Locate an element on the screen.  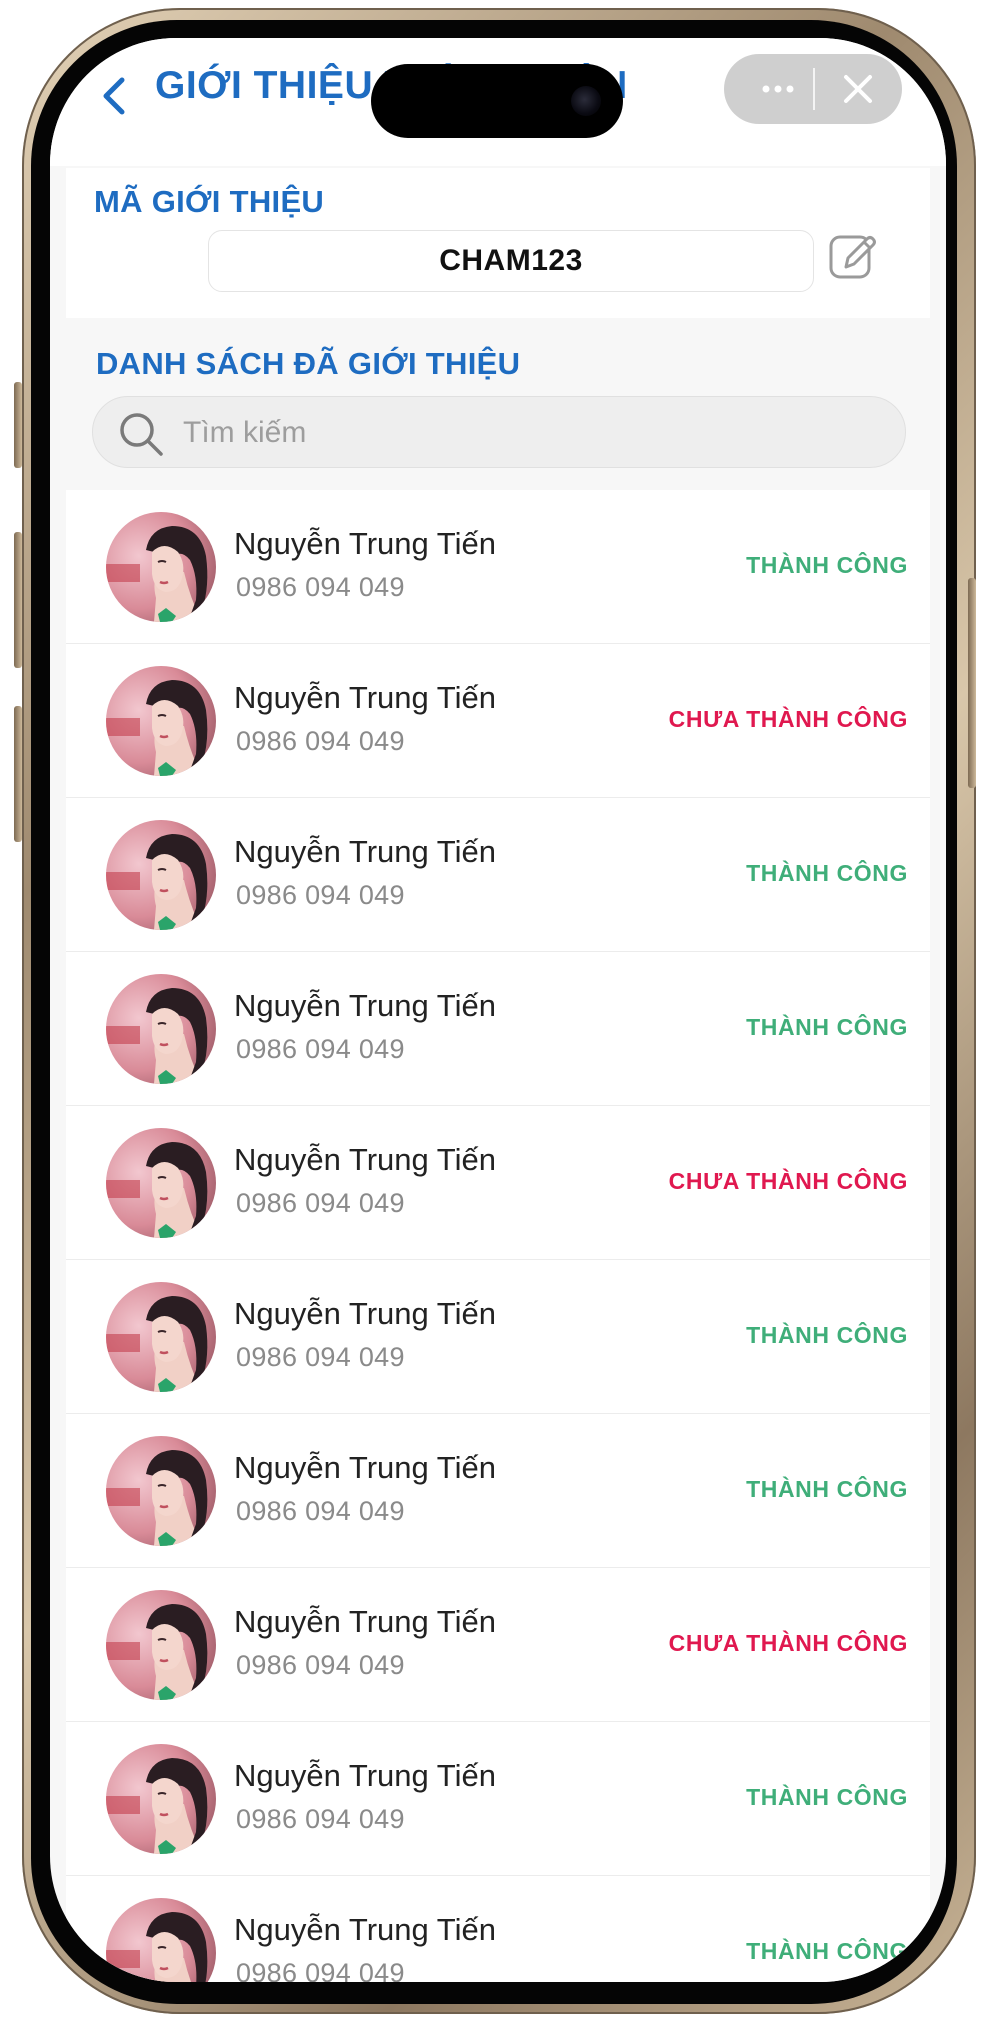
dynamic-island is located at coordinates (497, 101).